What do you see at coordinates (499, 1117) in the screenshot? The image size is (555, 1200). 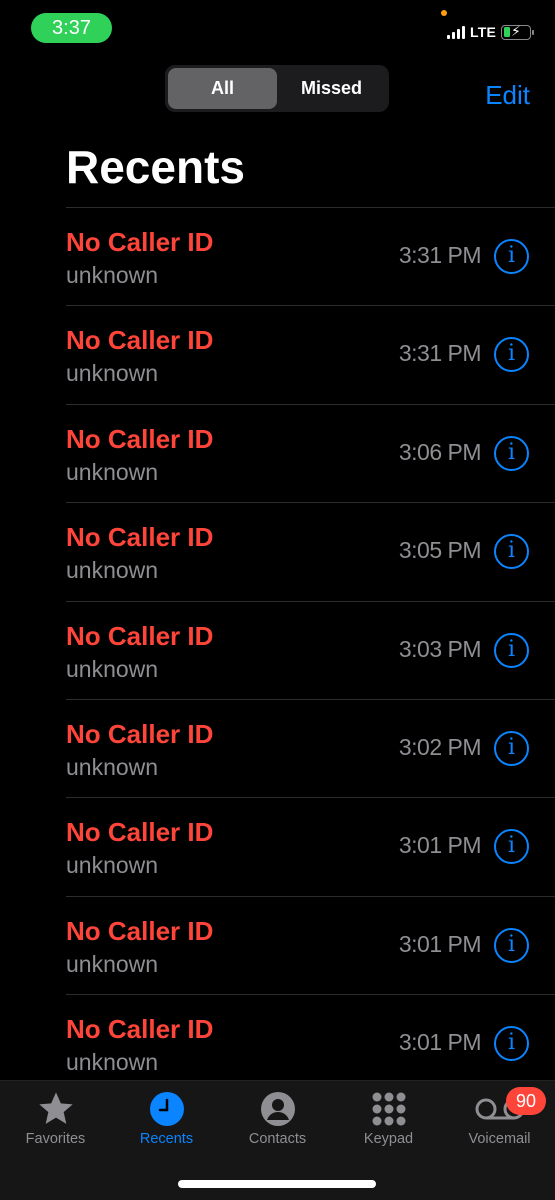 I see `tab-voicemail: 90 Voicemail` at bounding box center [499, 1117].